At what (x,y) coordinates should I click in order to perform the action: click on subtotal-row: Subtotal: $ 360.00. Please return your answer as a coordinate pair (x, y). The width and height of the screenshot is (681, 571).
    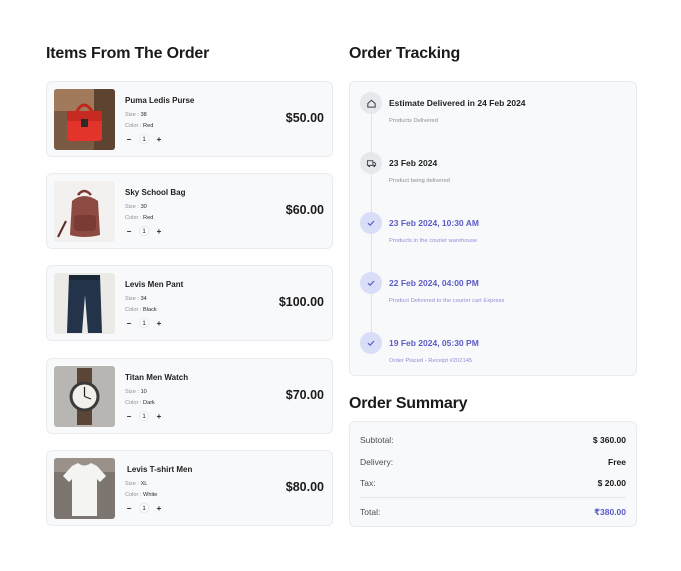
    Looking at the image, I should click on (493, 440).